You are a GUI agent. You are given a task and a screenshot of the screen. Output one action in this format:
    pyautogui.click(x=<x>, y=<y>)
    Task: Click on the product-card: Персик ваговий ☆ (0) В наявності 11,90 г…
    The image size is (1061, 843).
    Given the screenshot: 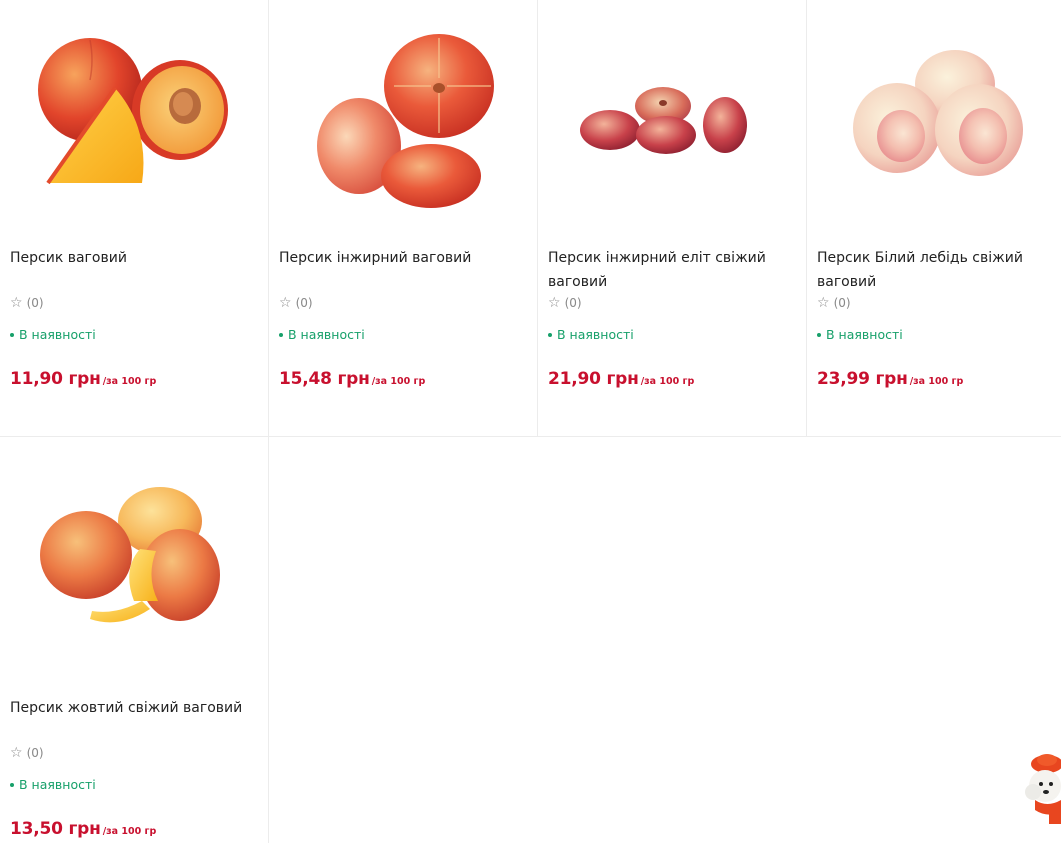 What is the action you would take?
    pyautogui.click(x=134, y=218)
    